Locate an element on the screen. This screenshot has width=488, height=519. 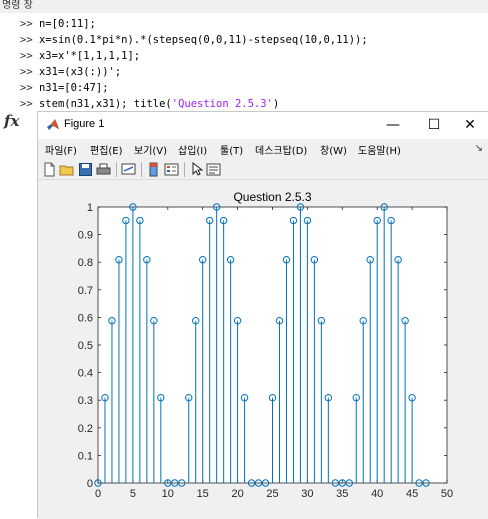
x-tick-label: 5 is located at coordinates (133, 494).